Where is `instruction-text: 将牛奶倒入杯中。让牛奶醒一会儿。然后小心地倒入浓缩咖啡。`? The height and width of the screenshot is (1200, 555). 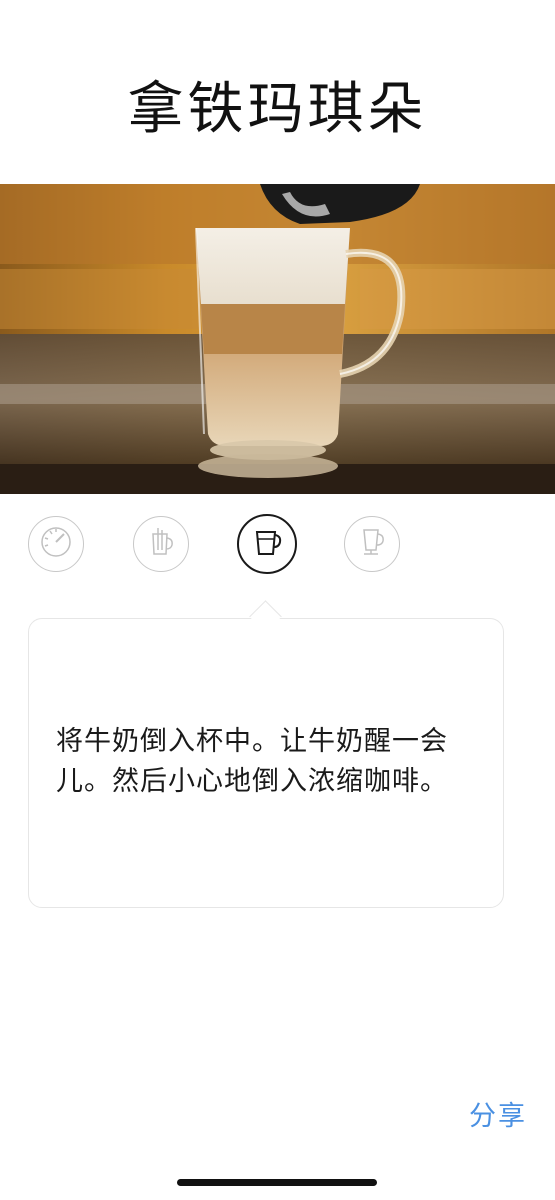 instruction-text: 将牛奶倒入杯中。让牛奶醒一会儿。然后小心地倒入浓缩咖啡。 is located at coordinates (252, 761).